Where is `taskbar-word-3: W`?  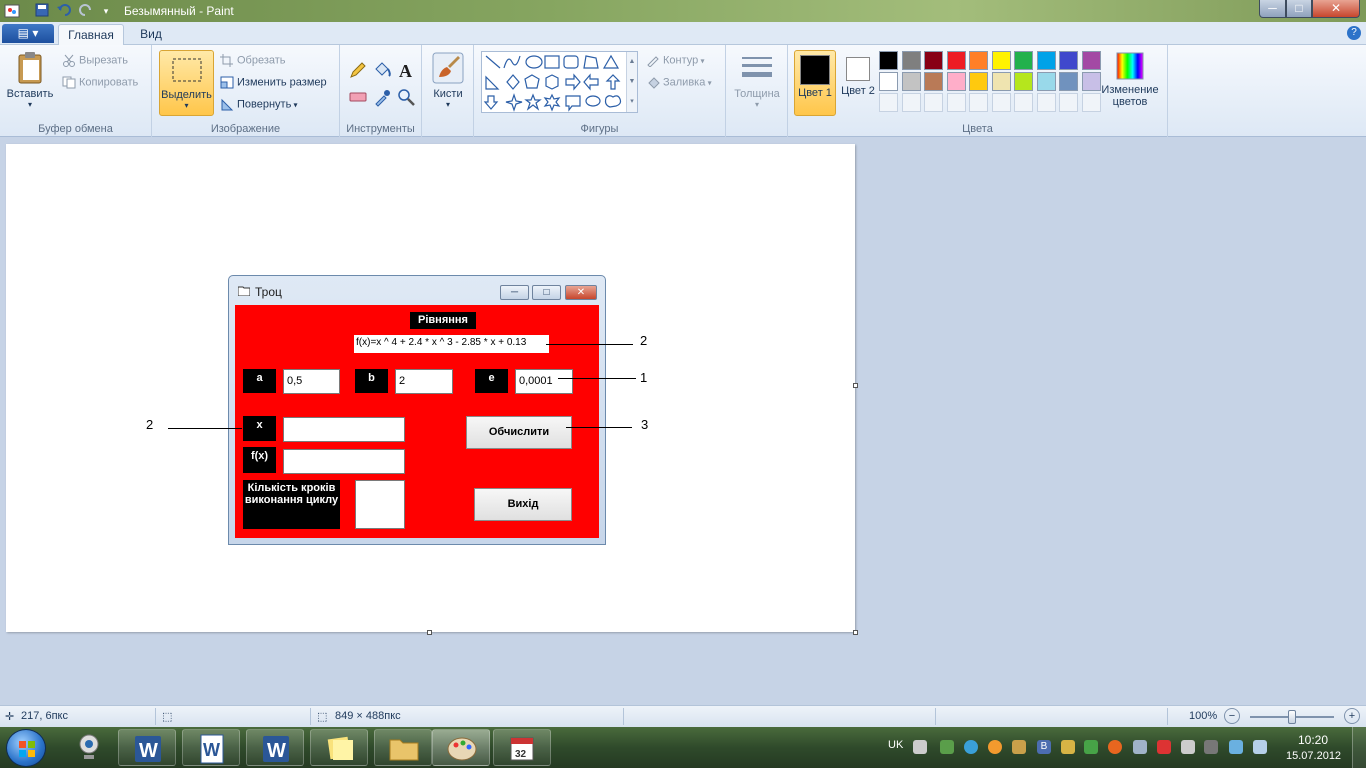 taskbar-word-3: W is located at coordinates (275, 747).